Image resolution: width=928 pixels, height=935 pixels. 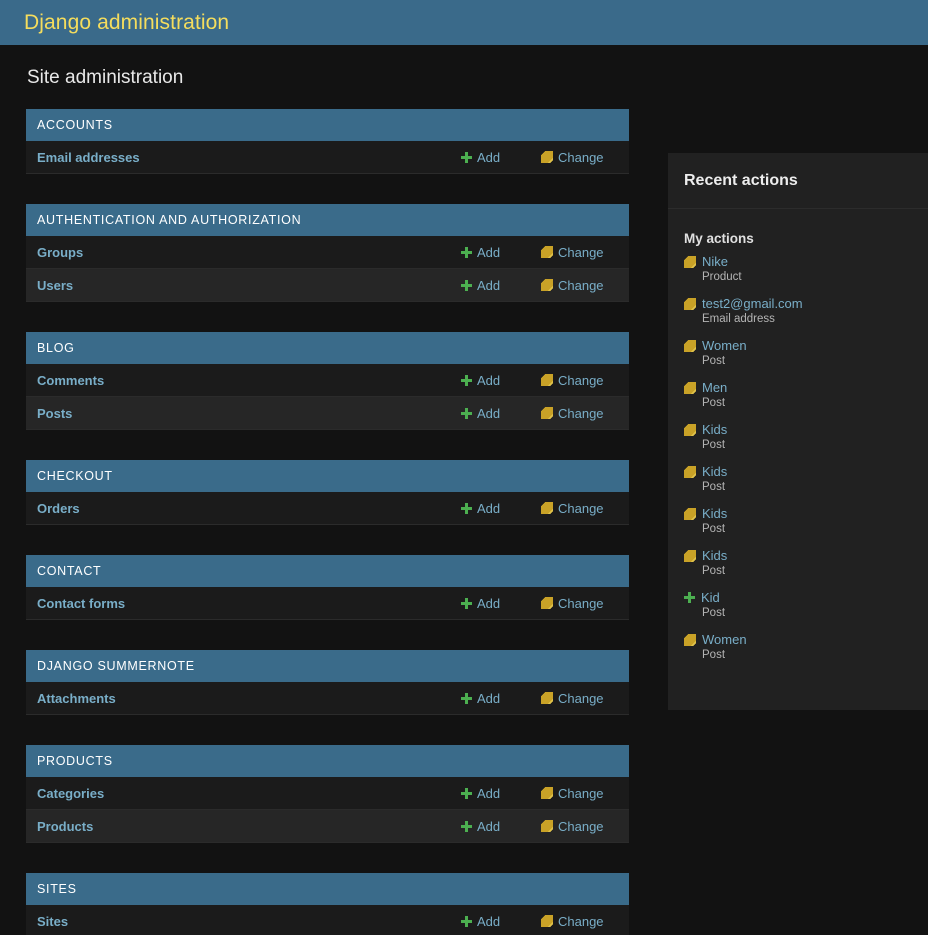 What do you see at coordinates (243, 413) in the screenshot?
I see `model-link: Posts` at bounding box center [243, 413].